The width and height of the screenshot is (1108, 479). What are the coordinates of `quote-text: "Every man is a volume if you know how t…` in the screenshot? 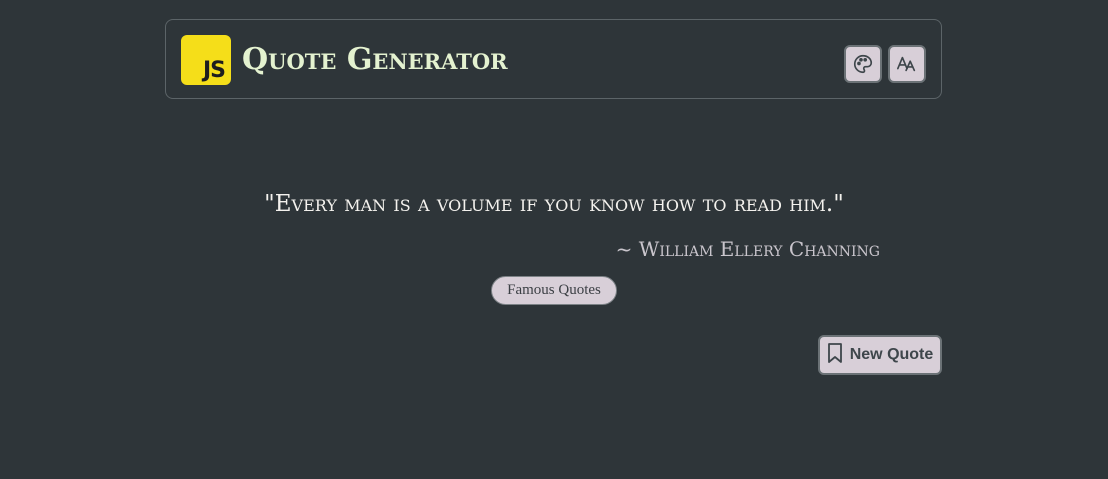 It's located at (554, 204).